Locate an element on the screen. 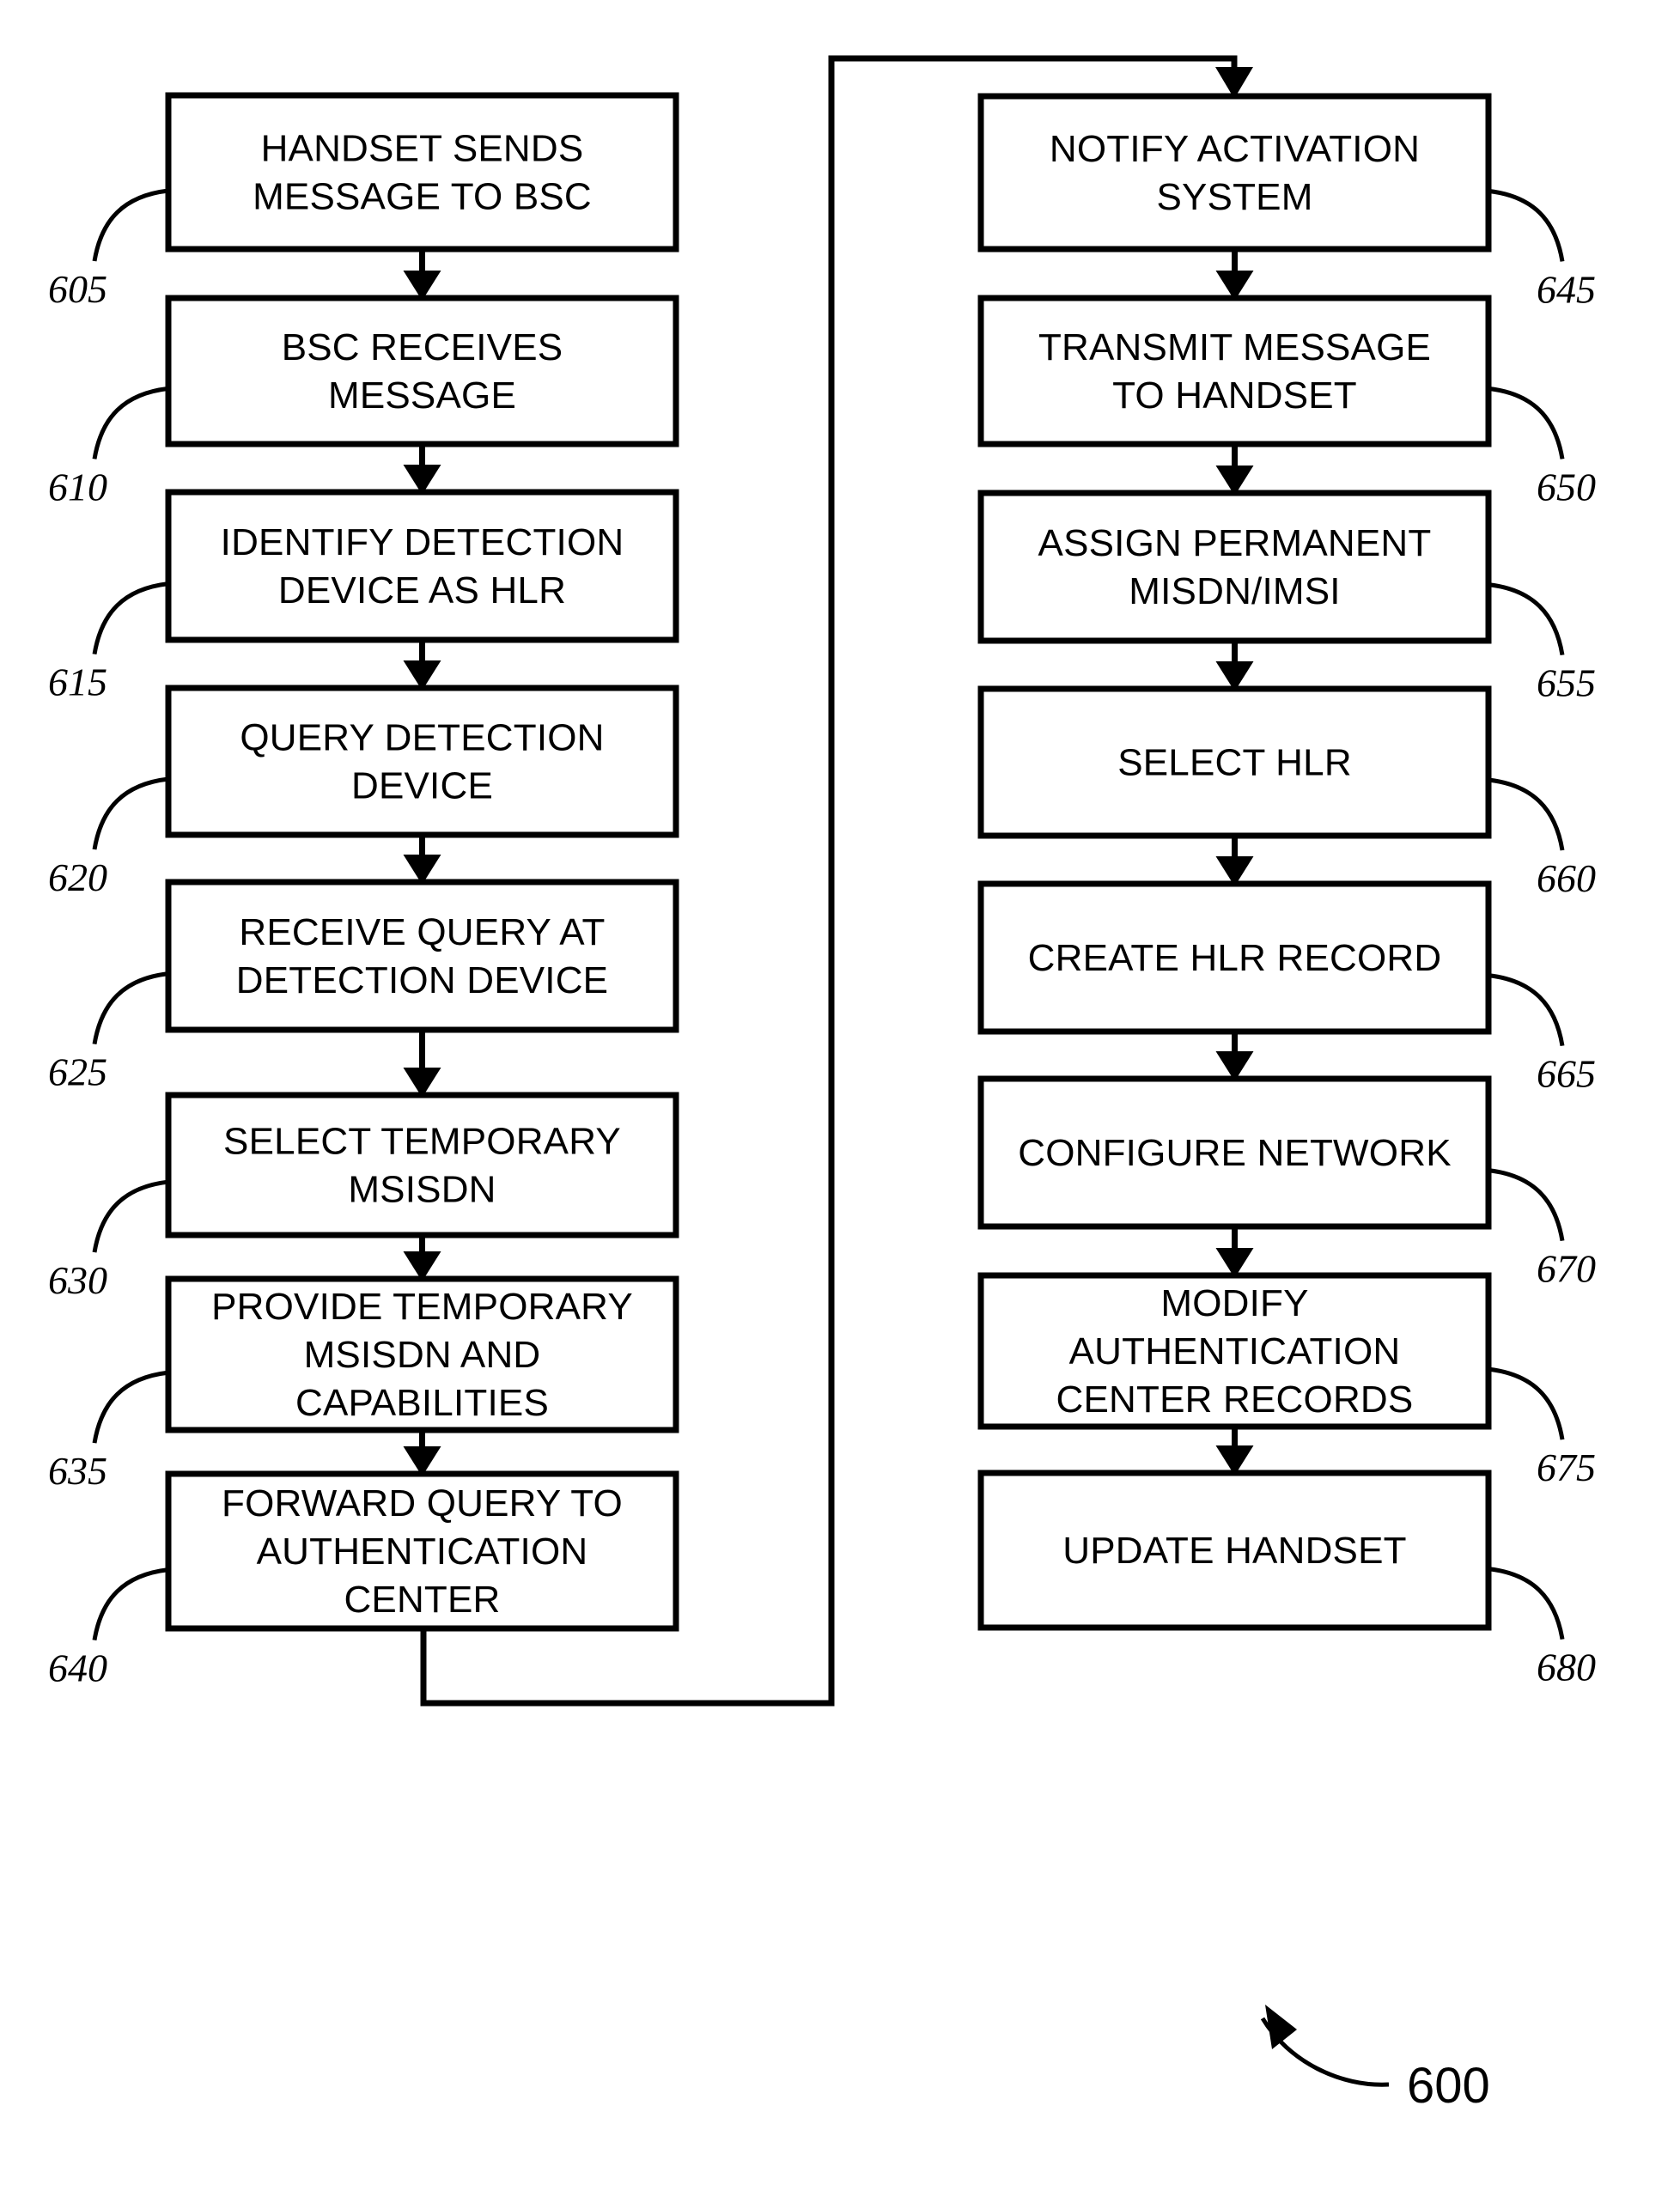 This screenshot has height=2203, width=1680. flow-step-675: MODIFY AUTHENTICATION CENTER RECORDS 675 is located at coordinates (1287, 1380).